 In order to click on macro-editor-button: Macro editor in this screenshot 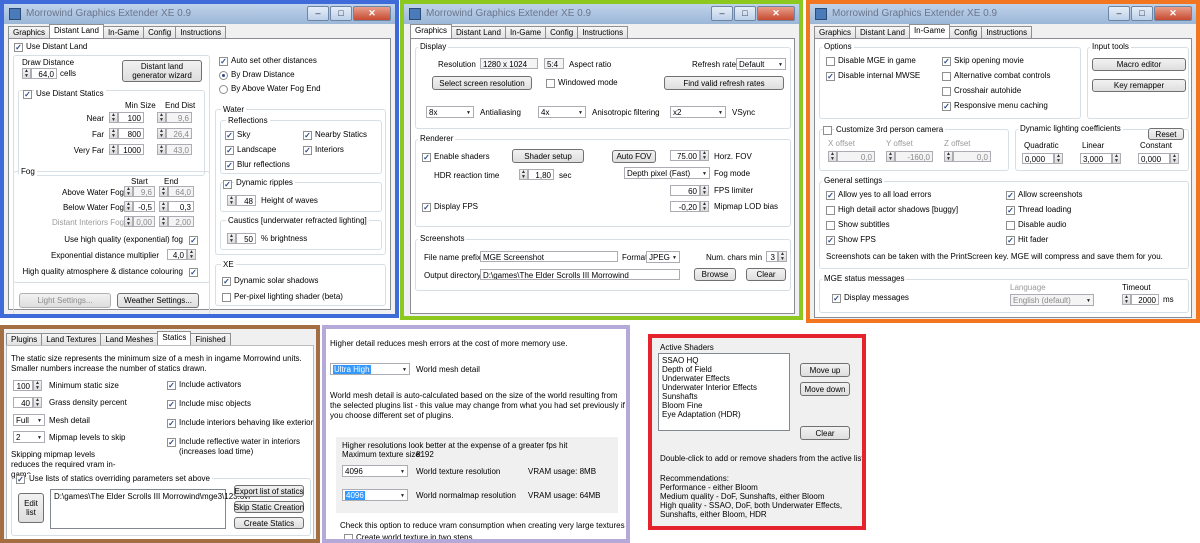, I will do `click(1139, 64)`.